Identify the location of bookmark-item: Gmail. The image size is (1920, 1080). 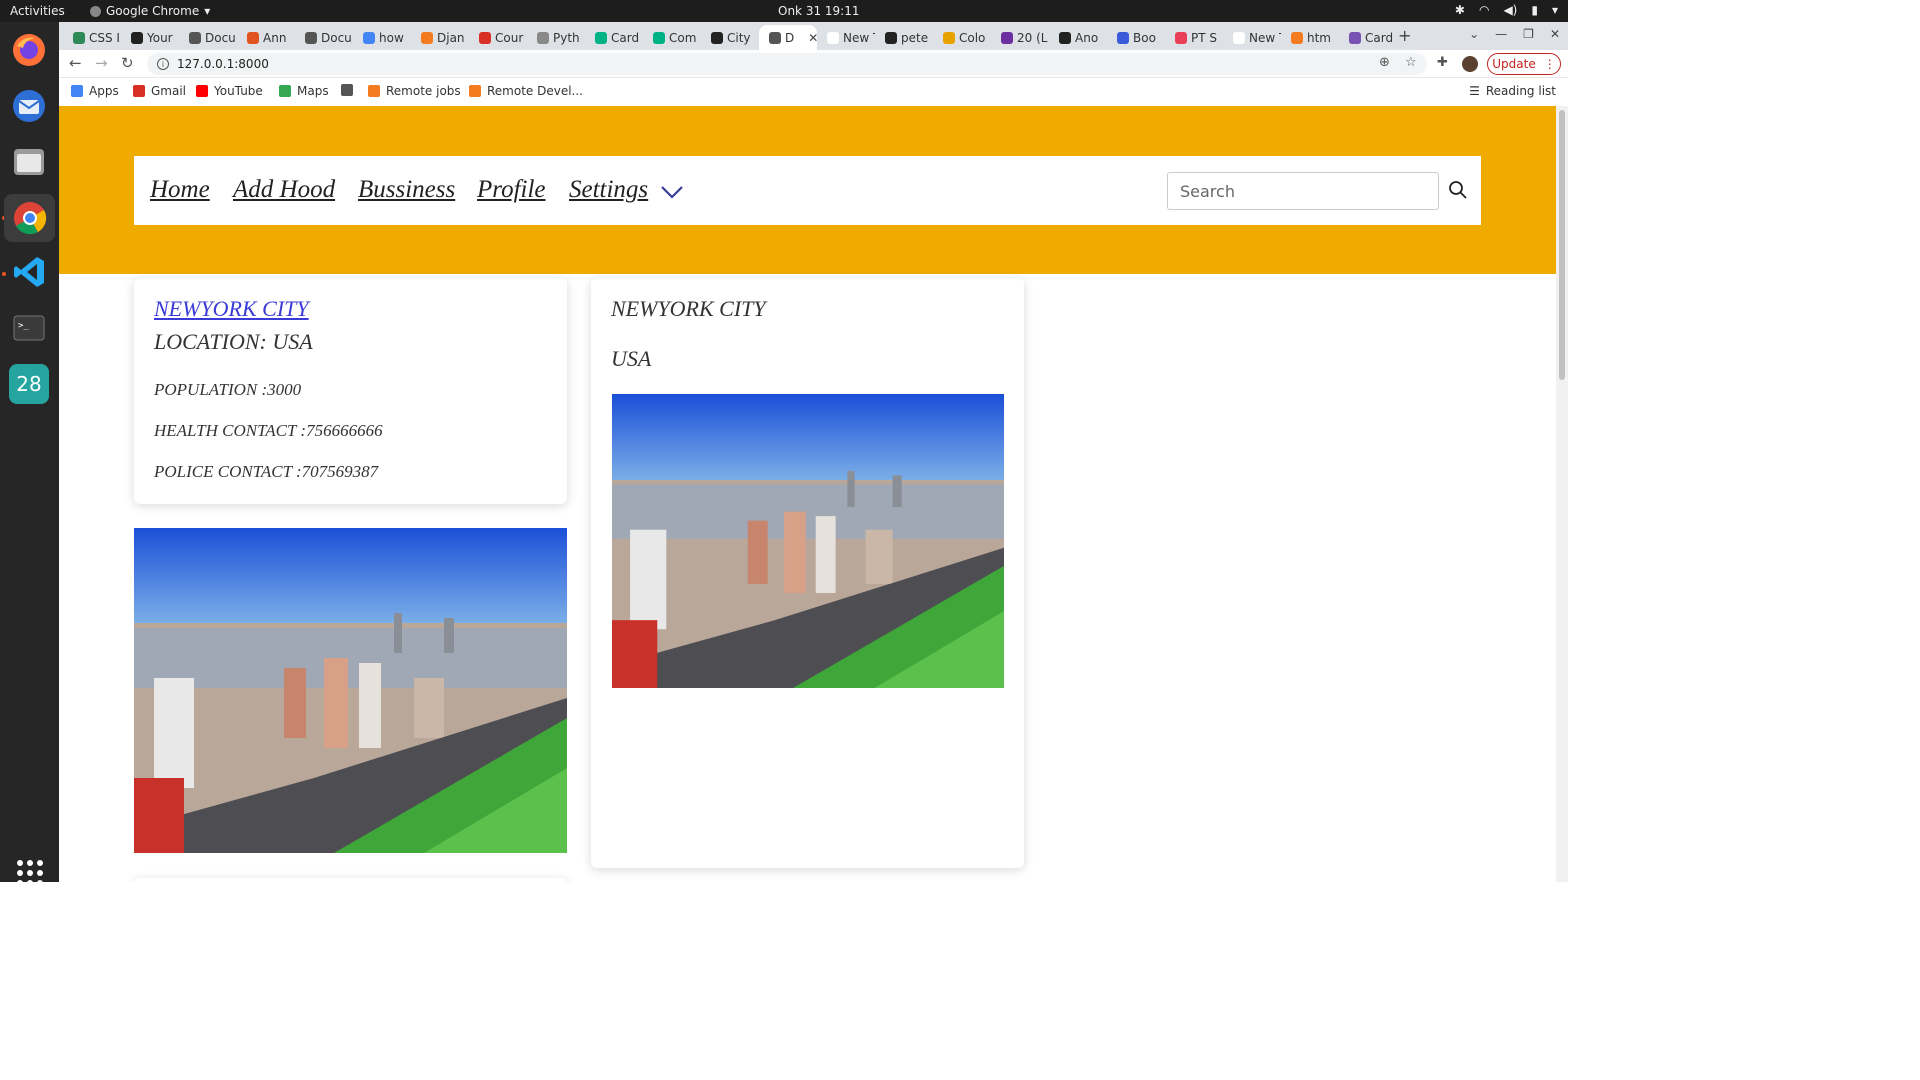
(159, 91).